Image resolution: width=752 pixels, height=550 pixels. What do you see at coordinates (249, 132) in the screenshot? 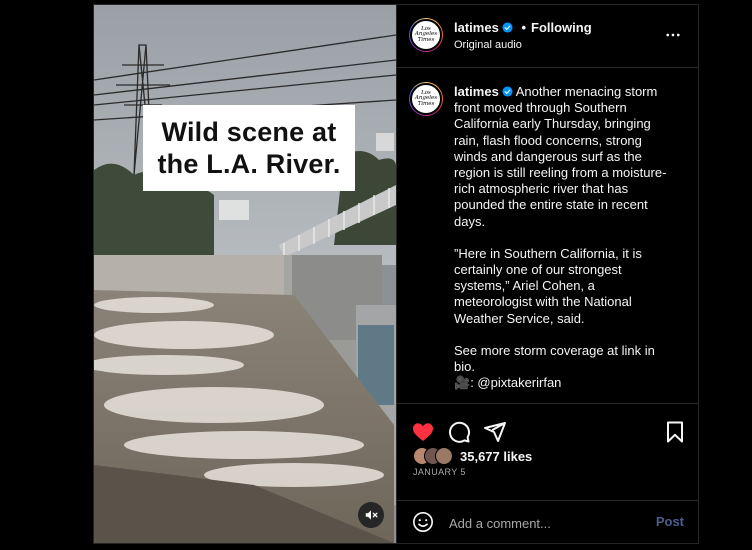
I see `overlay-line-1: Wild scene at` at bounding box center [249, 132].